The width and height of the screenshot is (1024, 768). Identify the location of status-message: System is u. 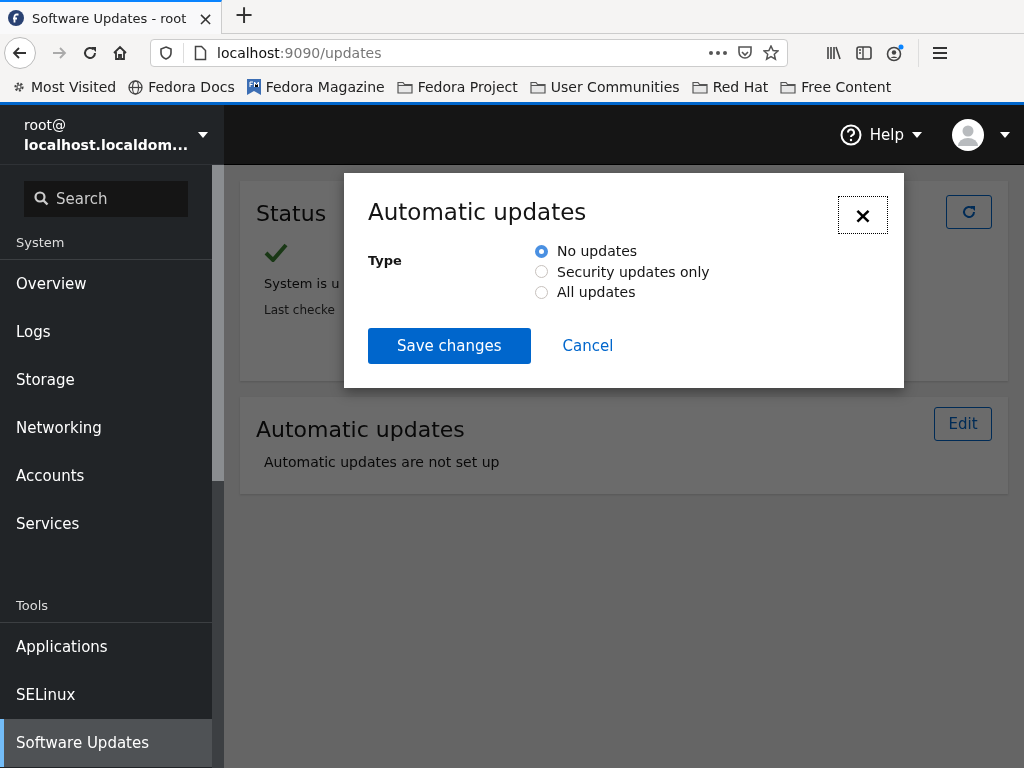
(302, 283).